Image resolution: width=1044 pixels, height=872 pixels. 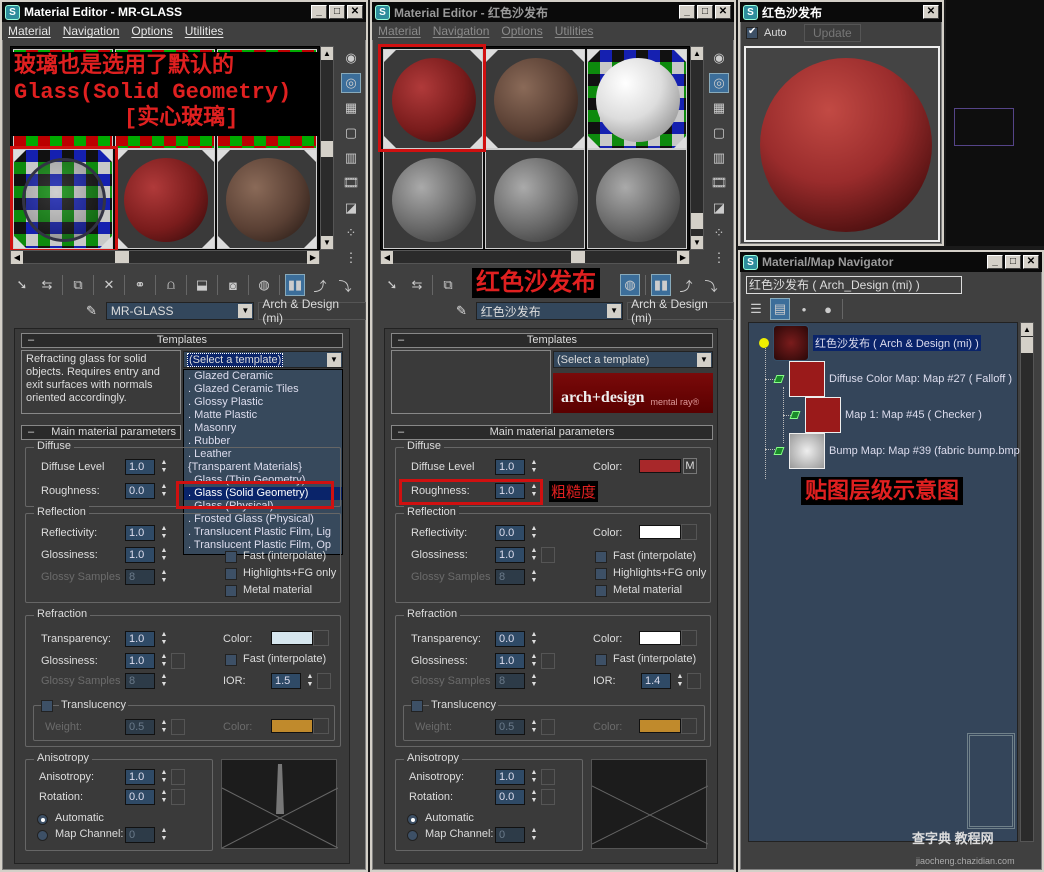 What do you see at coordinates (660, 466) in the screenshot?
I see `diffuse-color-swatch` at bounding box center [660, 466].